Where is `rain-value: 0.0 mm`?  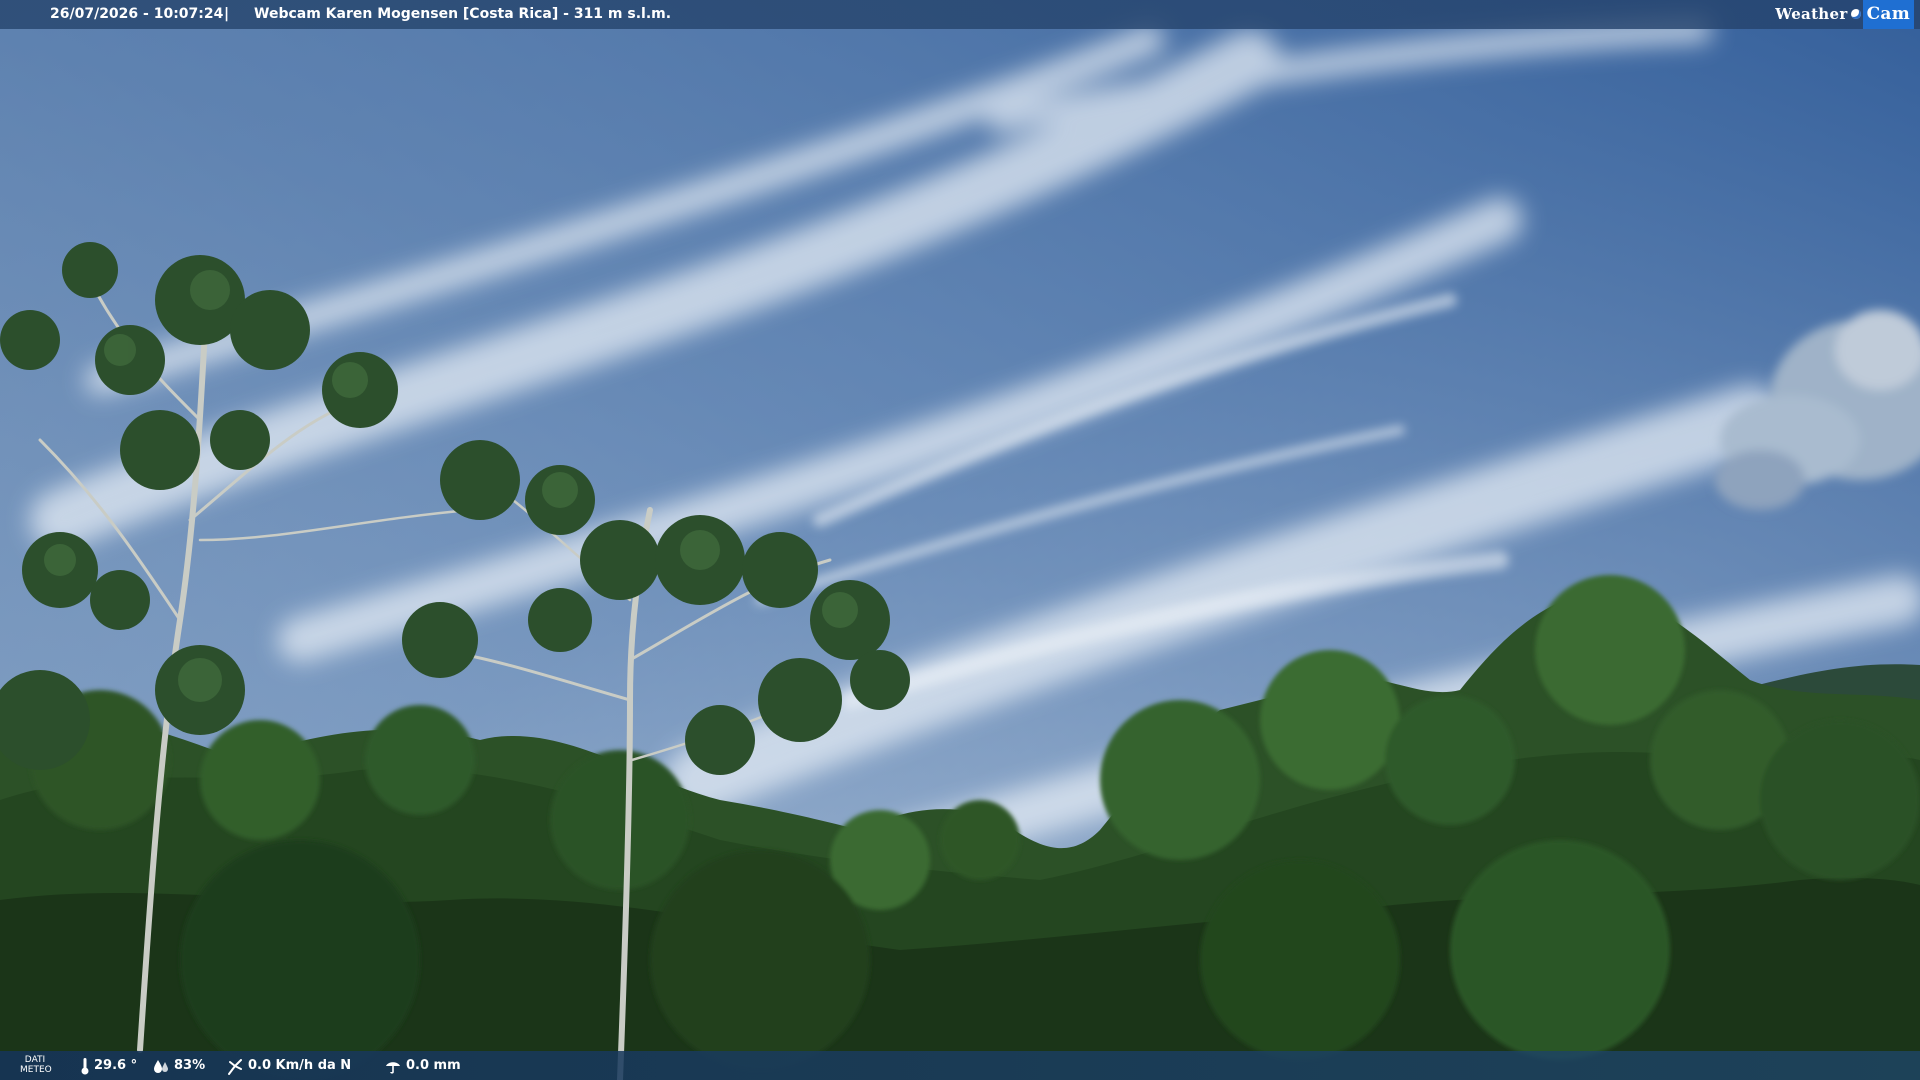 rain-value: 0.0 mm is located at coordinates (433, 1065).